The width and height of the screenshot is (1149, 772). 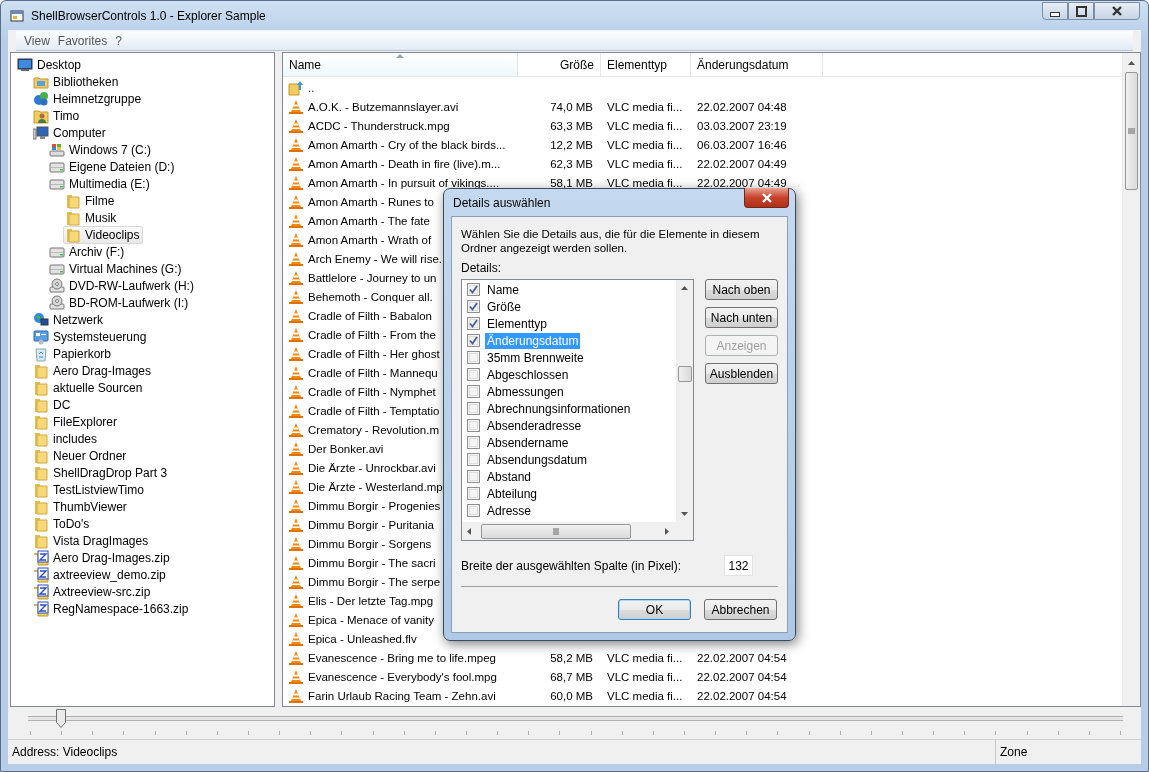 I want to click on file-name: Die Ärzte - Unrockbar.avi, so click(x=372, y=467).